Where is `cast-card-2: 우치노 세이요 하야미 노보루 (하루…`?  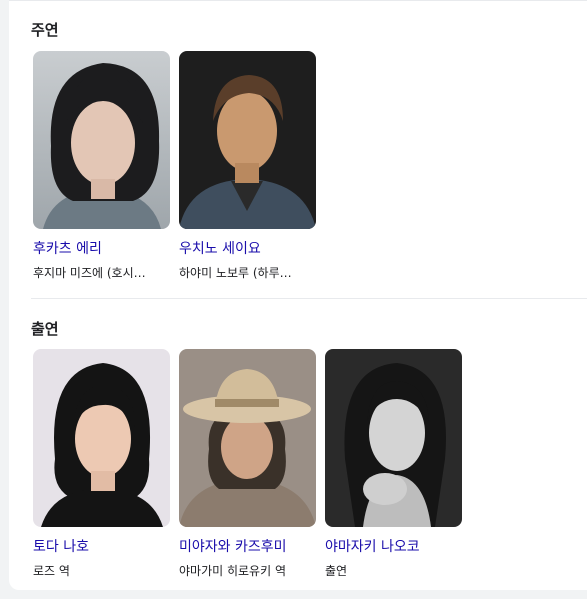 cast-card-2: 우치노 세이요 하야미 노보루 (하루… is located at coordinates (247, 166).